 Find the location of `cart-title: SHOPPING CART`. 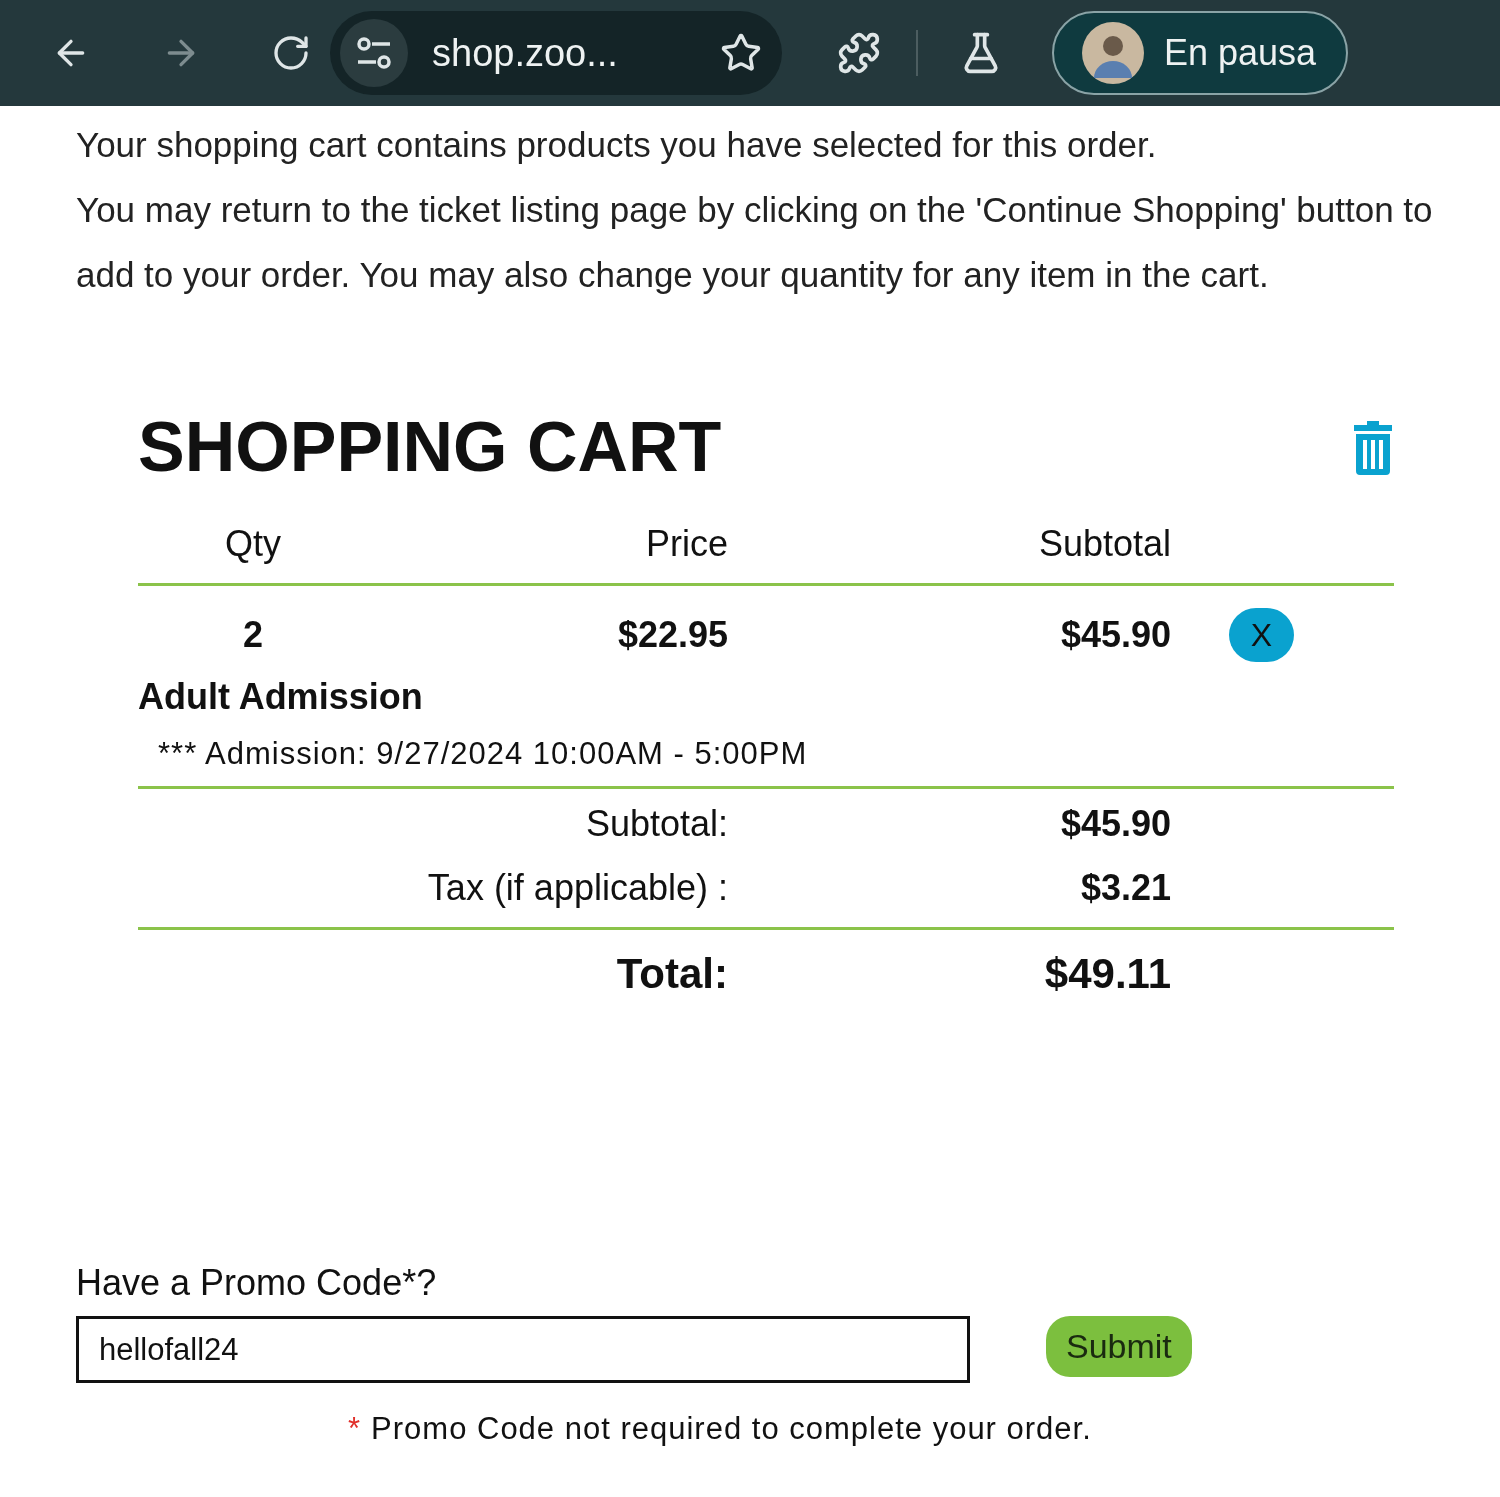

cart-title: SHOPPING CART is located at coordinates (430, 447).